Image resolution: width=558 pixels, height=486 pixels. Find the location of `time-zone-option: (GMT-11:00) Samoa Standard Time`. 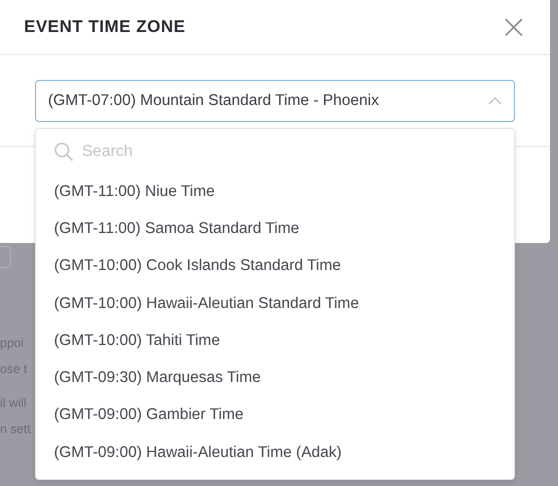

time-zone-option: (GMT-11:00) Samoa Standard Time is located at coordinates (275, 229).